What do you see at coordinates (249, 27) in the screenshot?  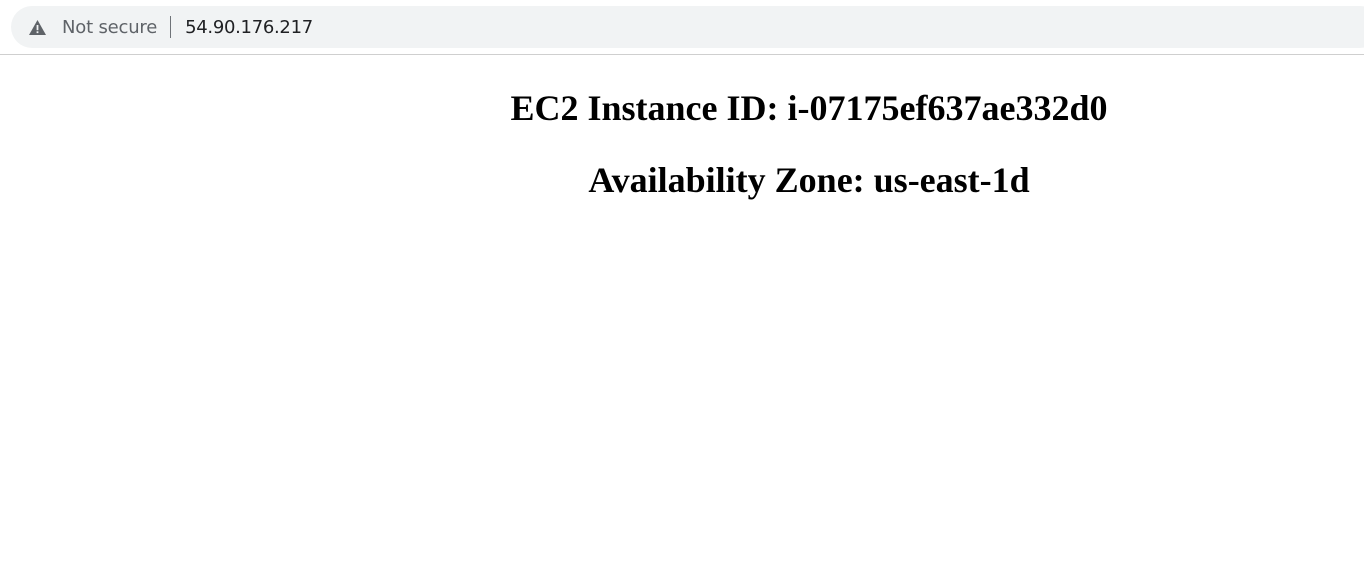 I see `url-text: 54.90.176.217` at bounding box center [249, 27].